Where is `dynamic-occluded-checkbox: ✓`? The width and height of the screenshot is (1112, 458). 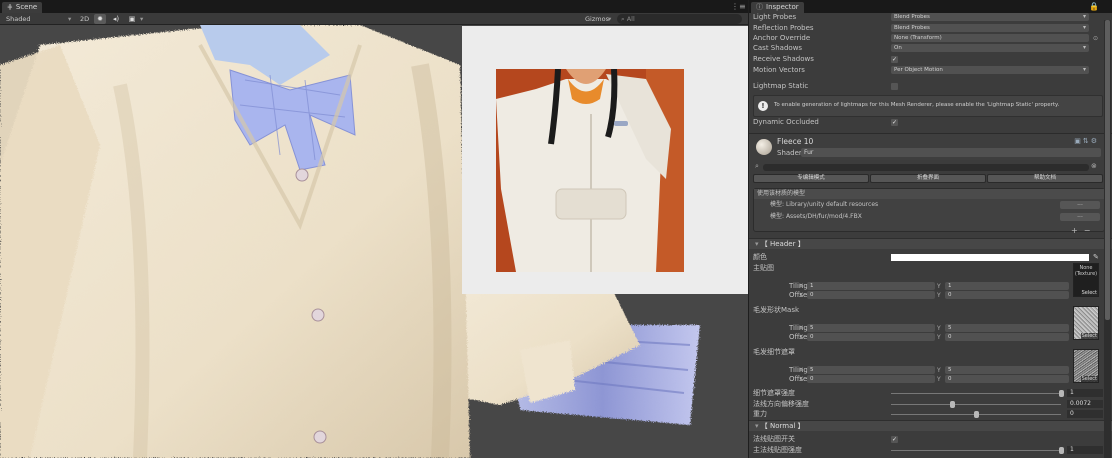
dynamic-occluded-checkbox: ✓ is located at coordinates (894, 122).